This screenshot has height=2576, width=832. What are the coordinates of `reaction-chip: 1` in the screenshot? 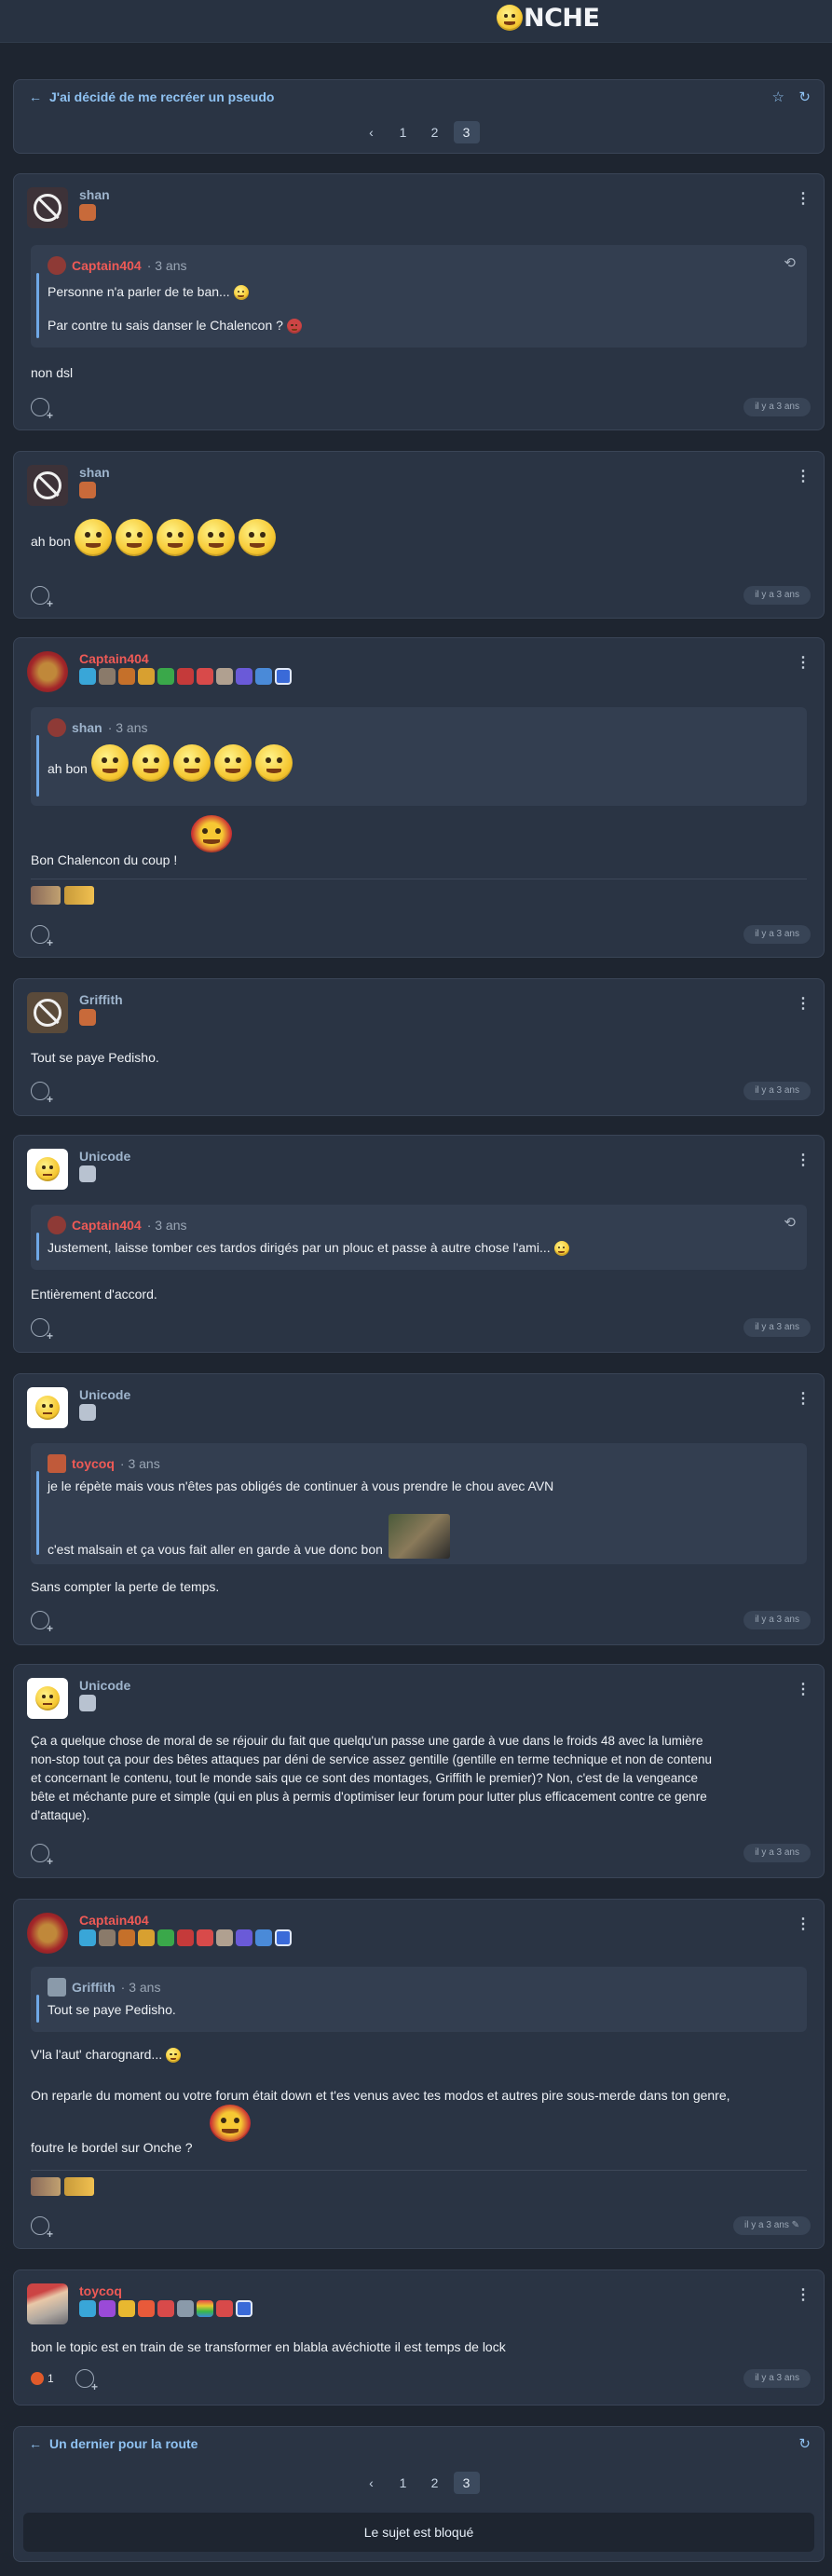 It's located at (43, 2378).